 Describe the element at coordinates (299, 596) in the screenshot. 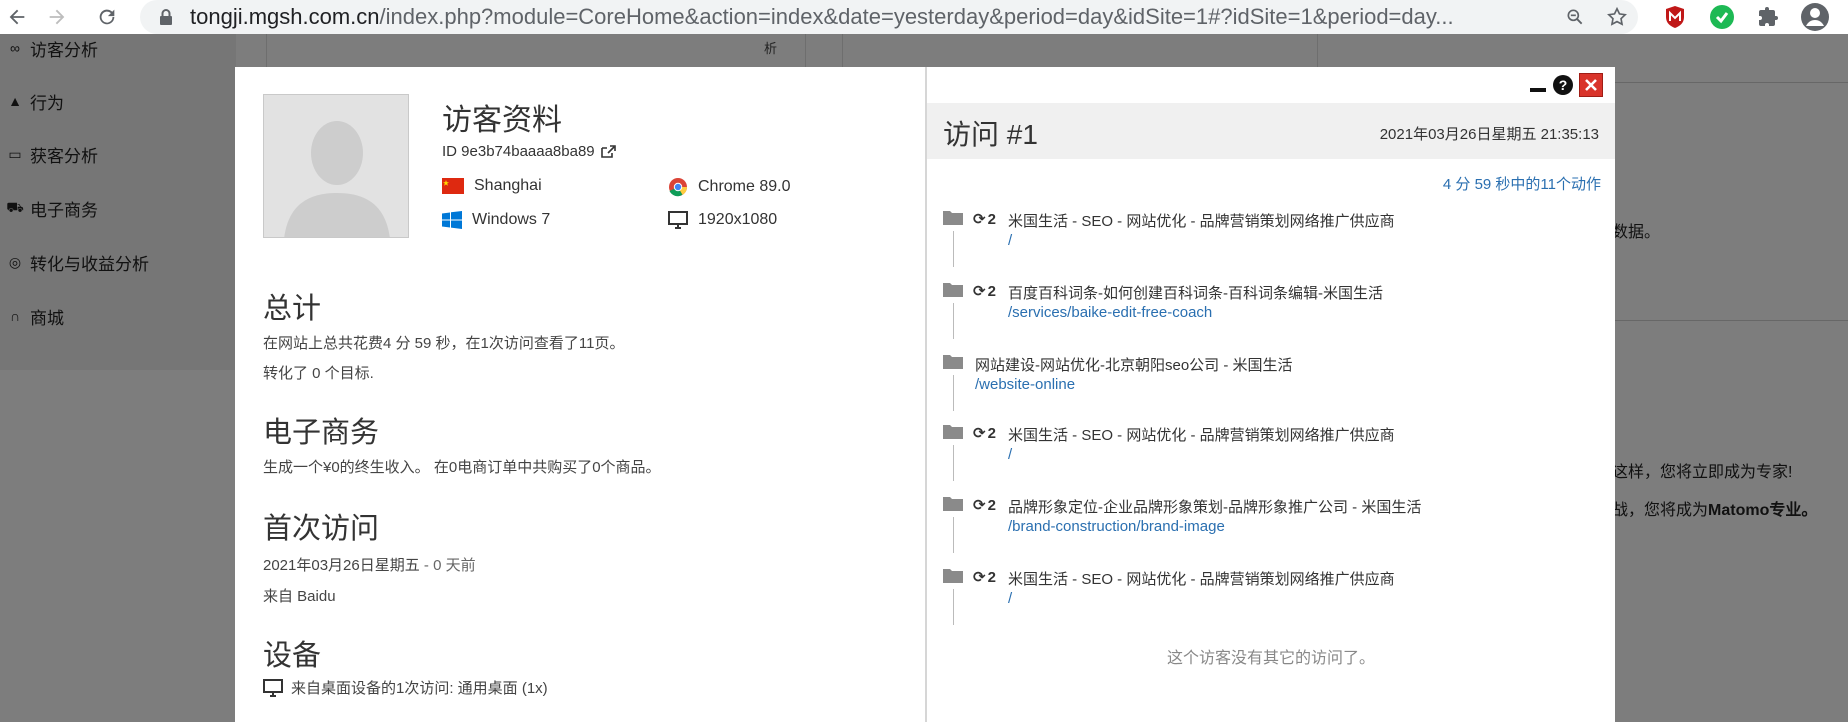

I see `first-visit-referrer: 来自 Baidu` at that location.